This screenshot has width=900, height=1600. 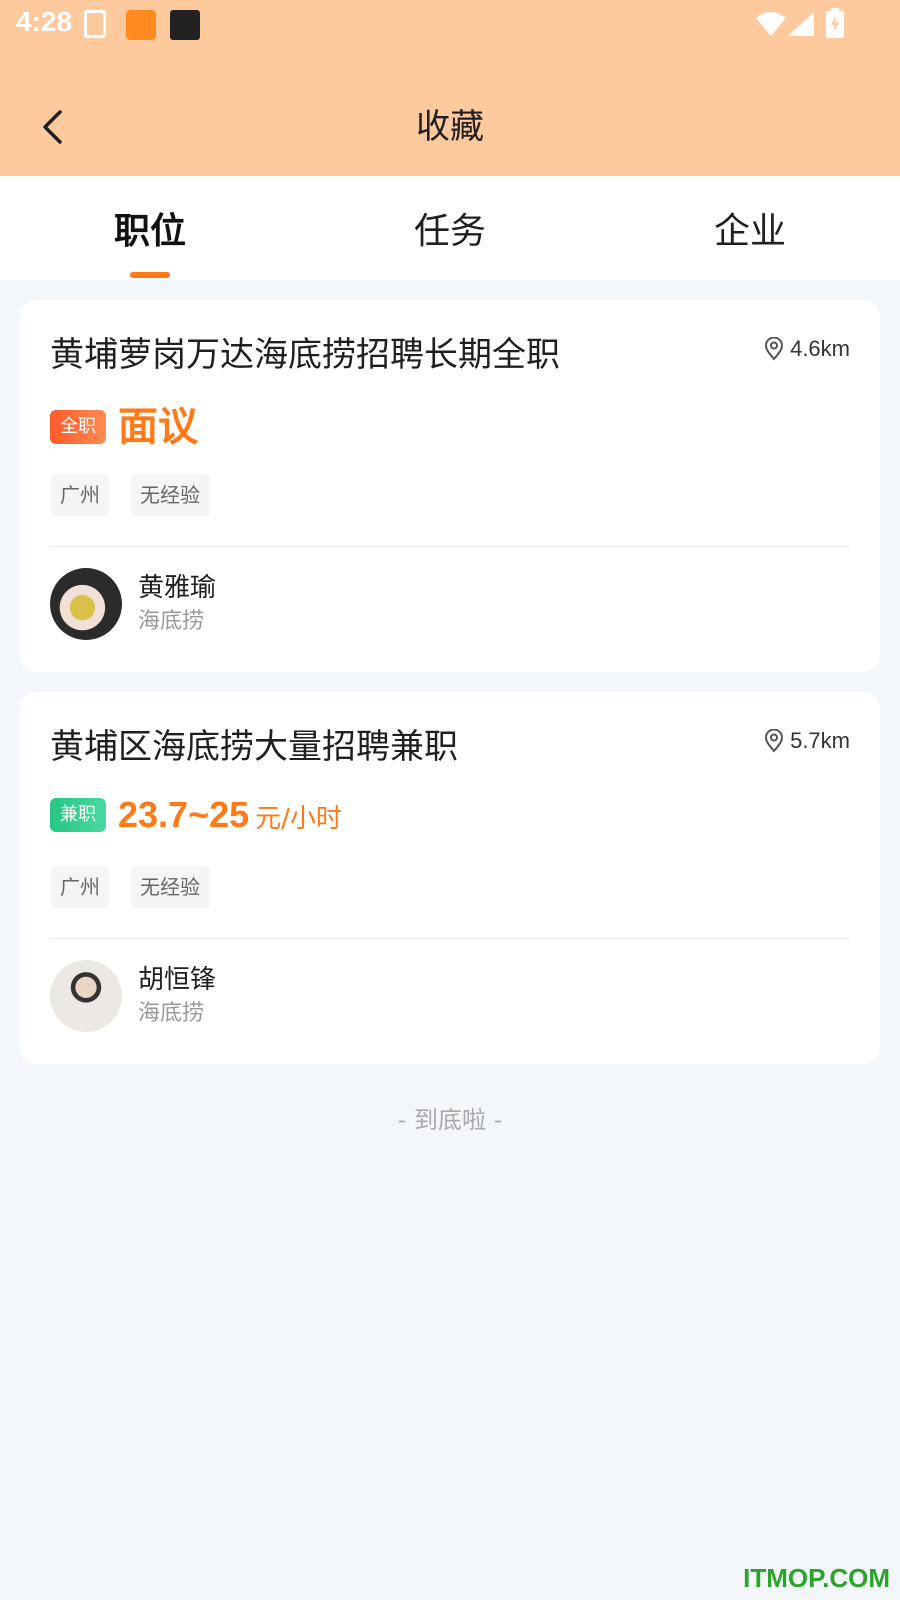 I want to click on recruiter-text: 黄雅瑜 海底捞, so click(x=177, y=604).